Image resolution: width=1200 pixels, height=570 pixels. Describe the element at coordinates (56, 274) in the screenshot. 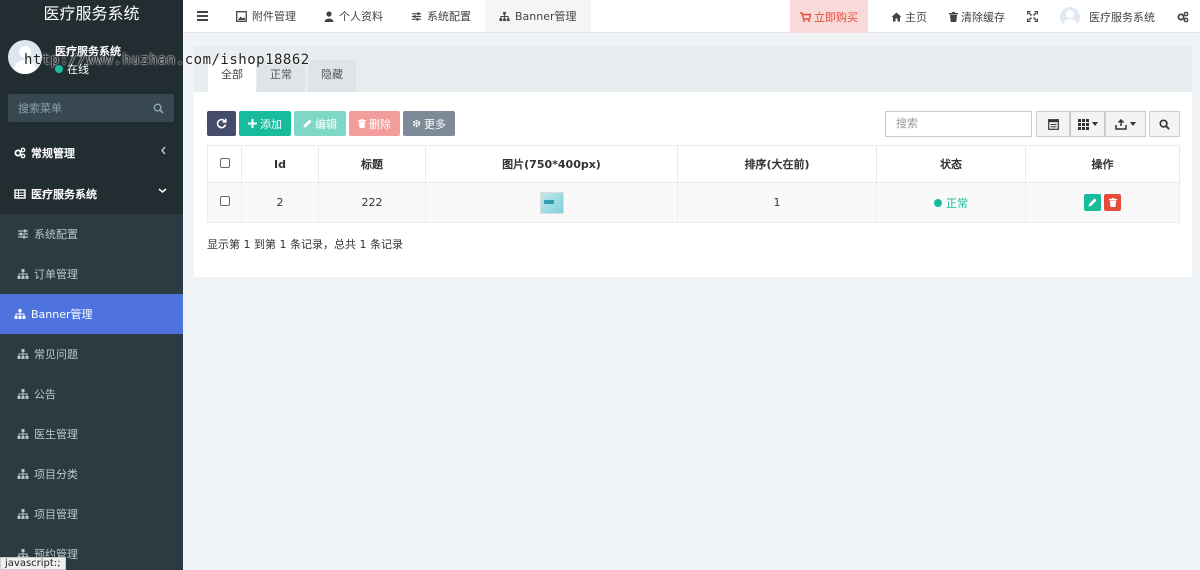

I see `sidebar-item-label: 订单管理` at that location.